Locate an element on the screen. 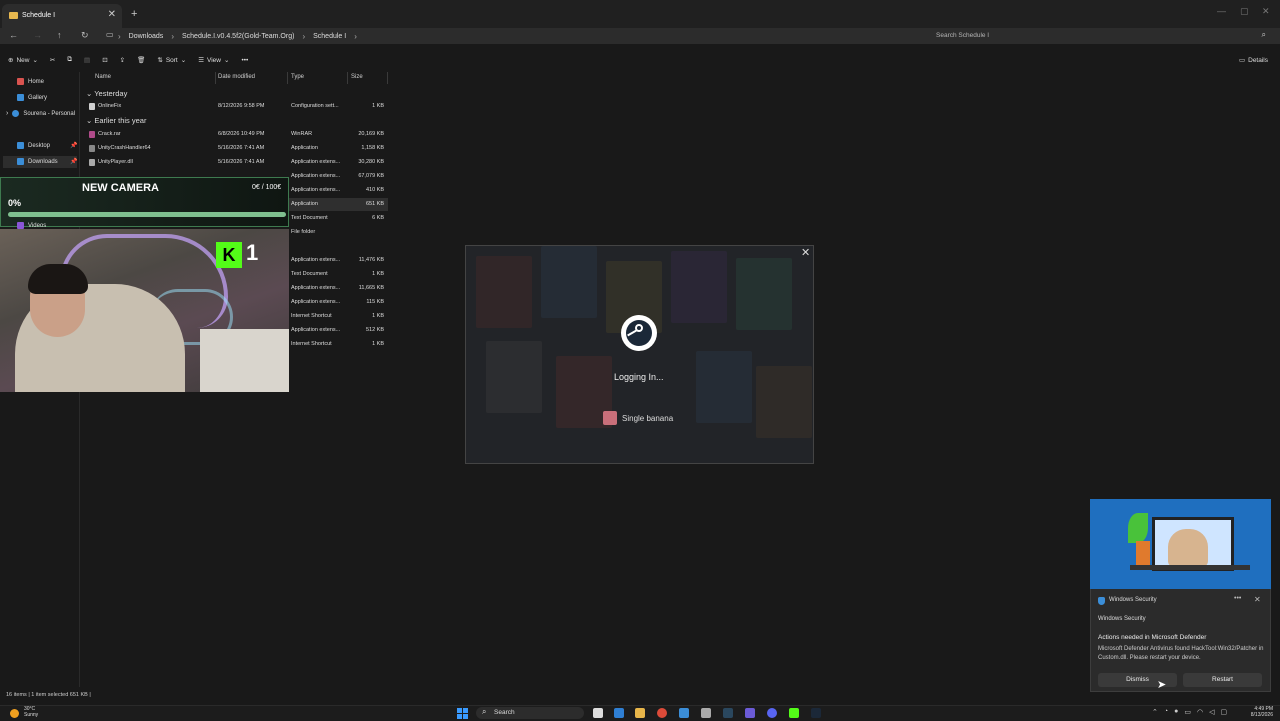 The height and width of the screenshot is (721, 1280). file-size: 6 KB is located at coordinates (378, 218).